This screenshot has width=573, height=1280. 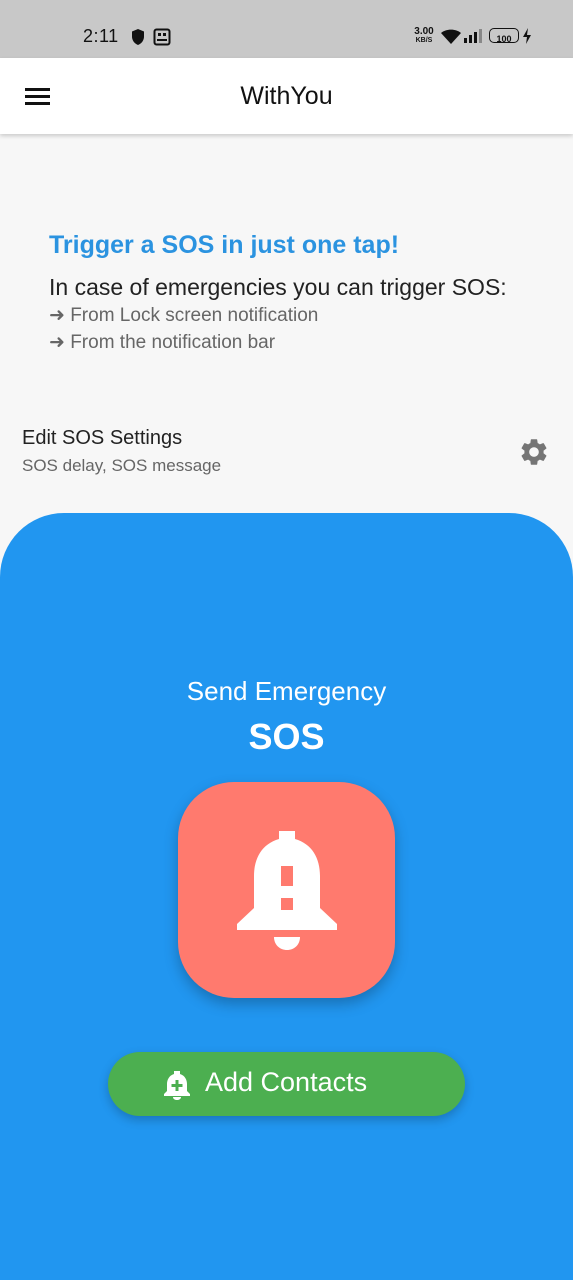 I want to click on network-speed-unit: KB/S, so click(x=424, y=40).